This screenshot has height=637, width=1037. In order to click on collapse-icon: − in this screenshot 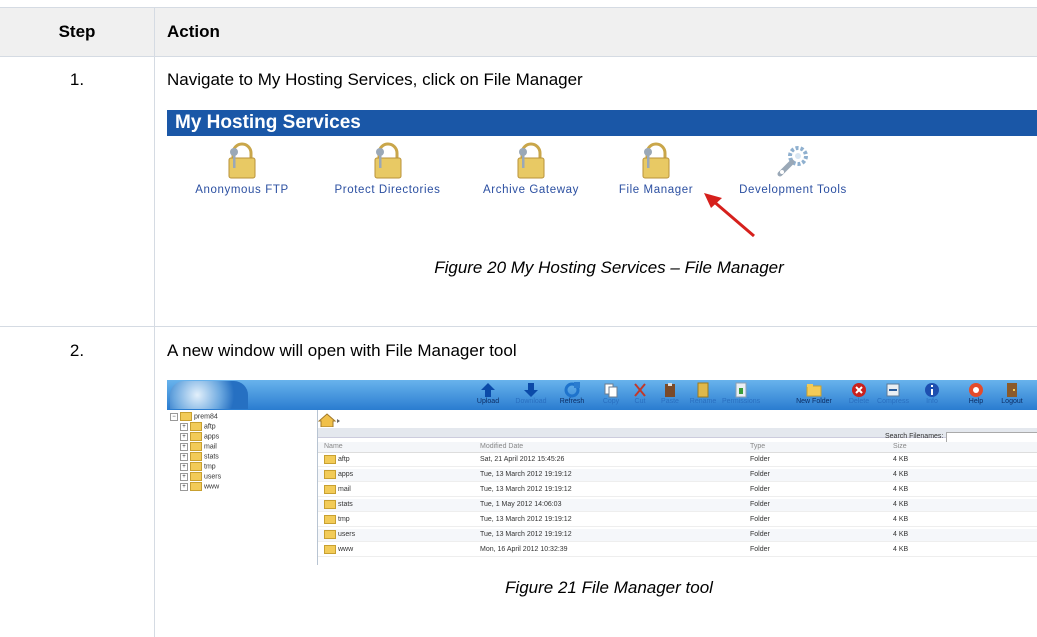, I will do `click(174, 416)`.